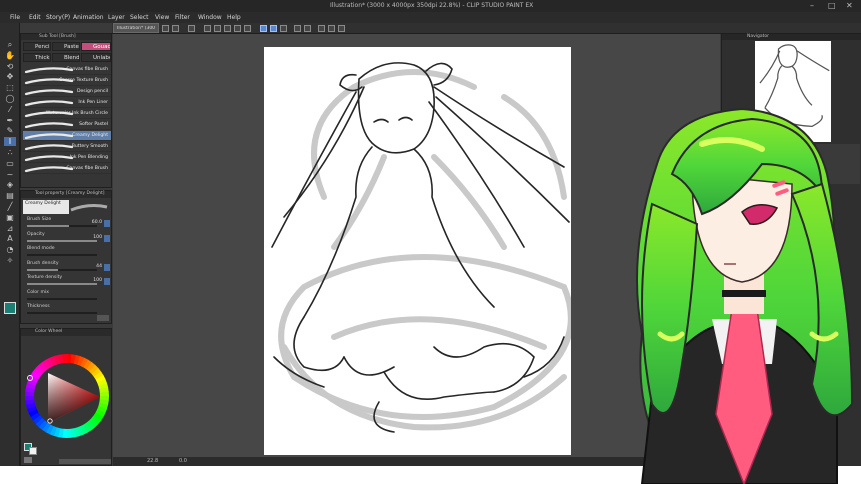 Image resolution: width=861 pixels, height=484 pixels. What do you see at coordinates (67, 158) in the screenshot?
I see `brush-list-item: Ink Pen Blending` at bounding box center [67, 158].